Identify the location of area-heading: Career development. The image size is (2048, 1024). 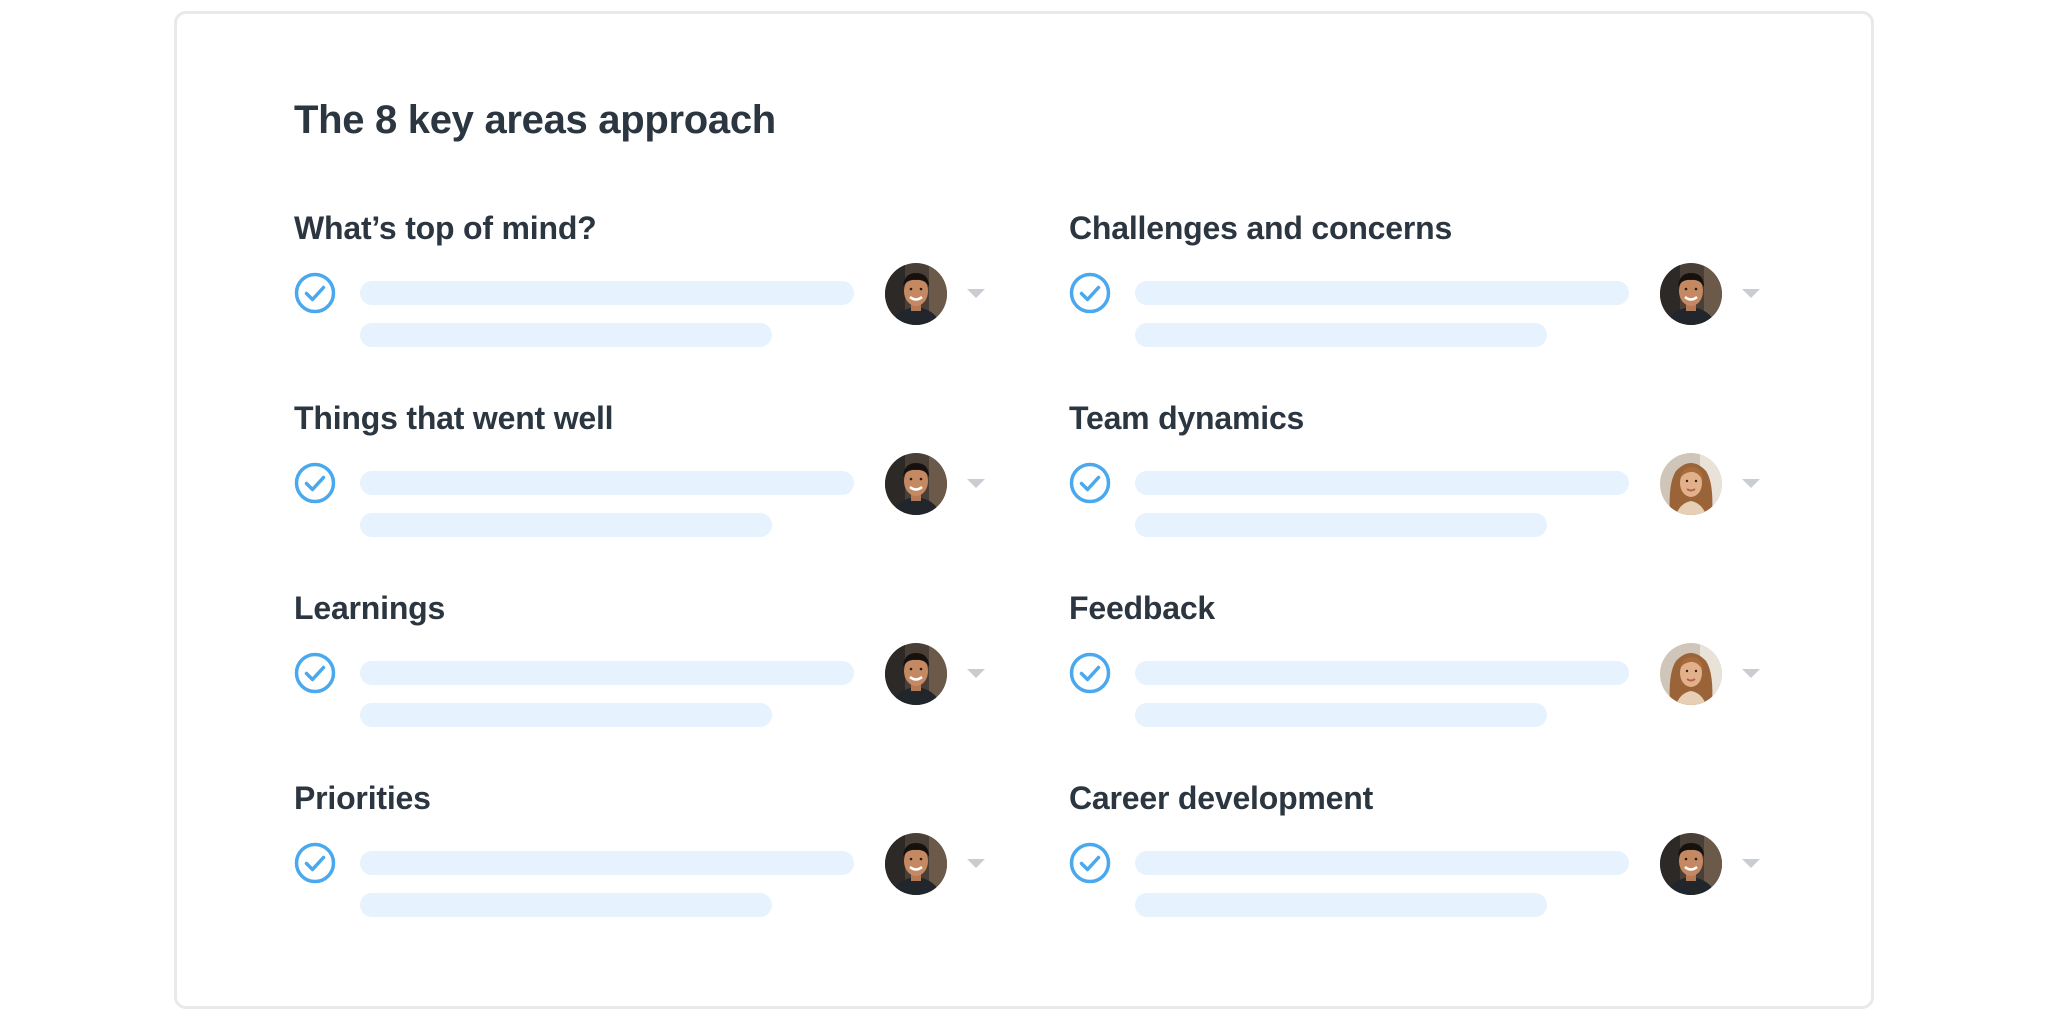
(1221, 798).